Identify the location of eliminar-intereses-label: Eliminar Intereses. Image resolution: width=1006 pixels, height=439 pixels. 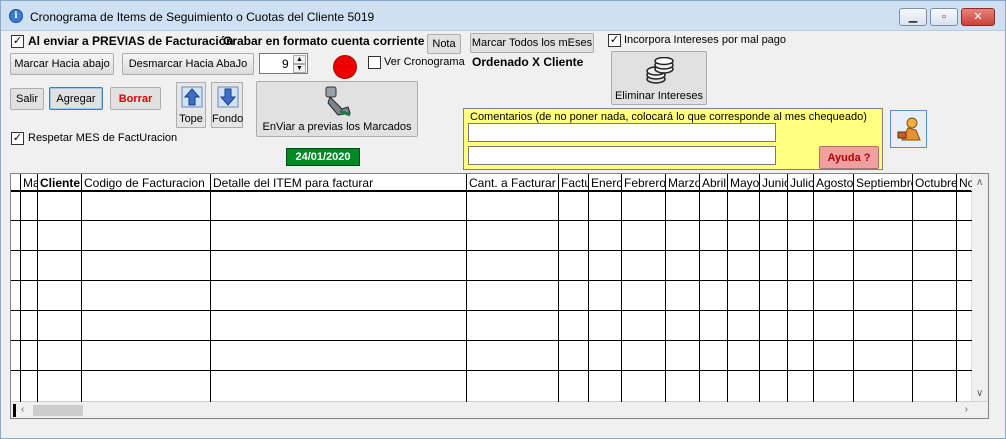
(659, 96).